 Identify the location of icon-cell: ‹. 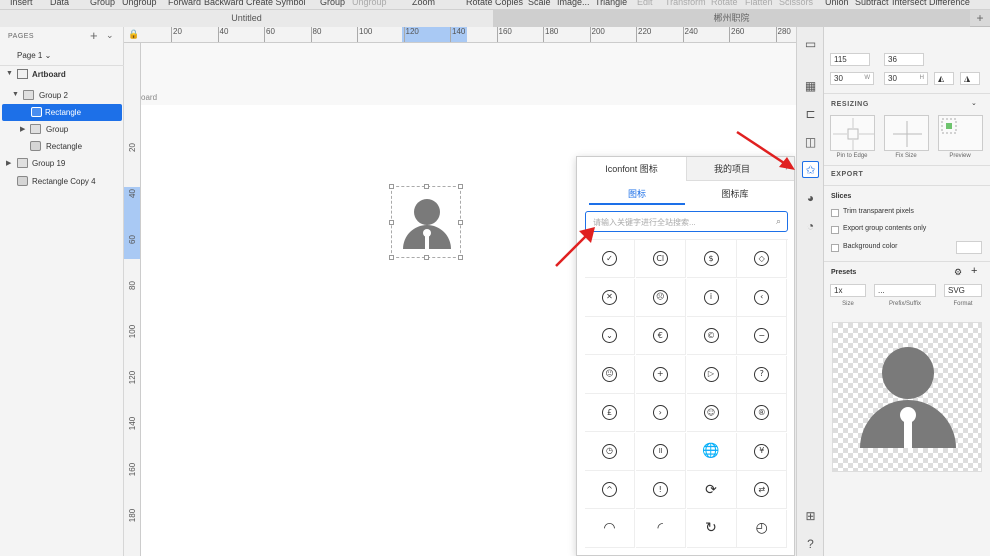
(762, 297).